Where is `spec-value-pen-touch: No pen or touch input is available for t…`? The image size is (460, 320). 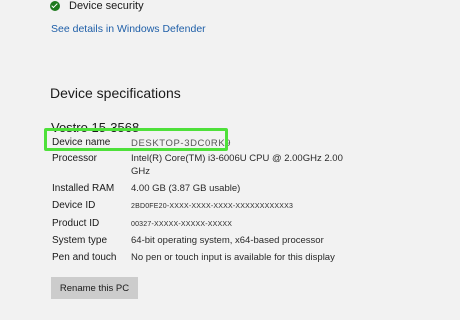 spec-value-pen-touch: No pen or touch input is available for t… is located at coordinates (281, 257).